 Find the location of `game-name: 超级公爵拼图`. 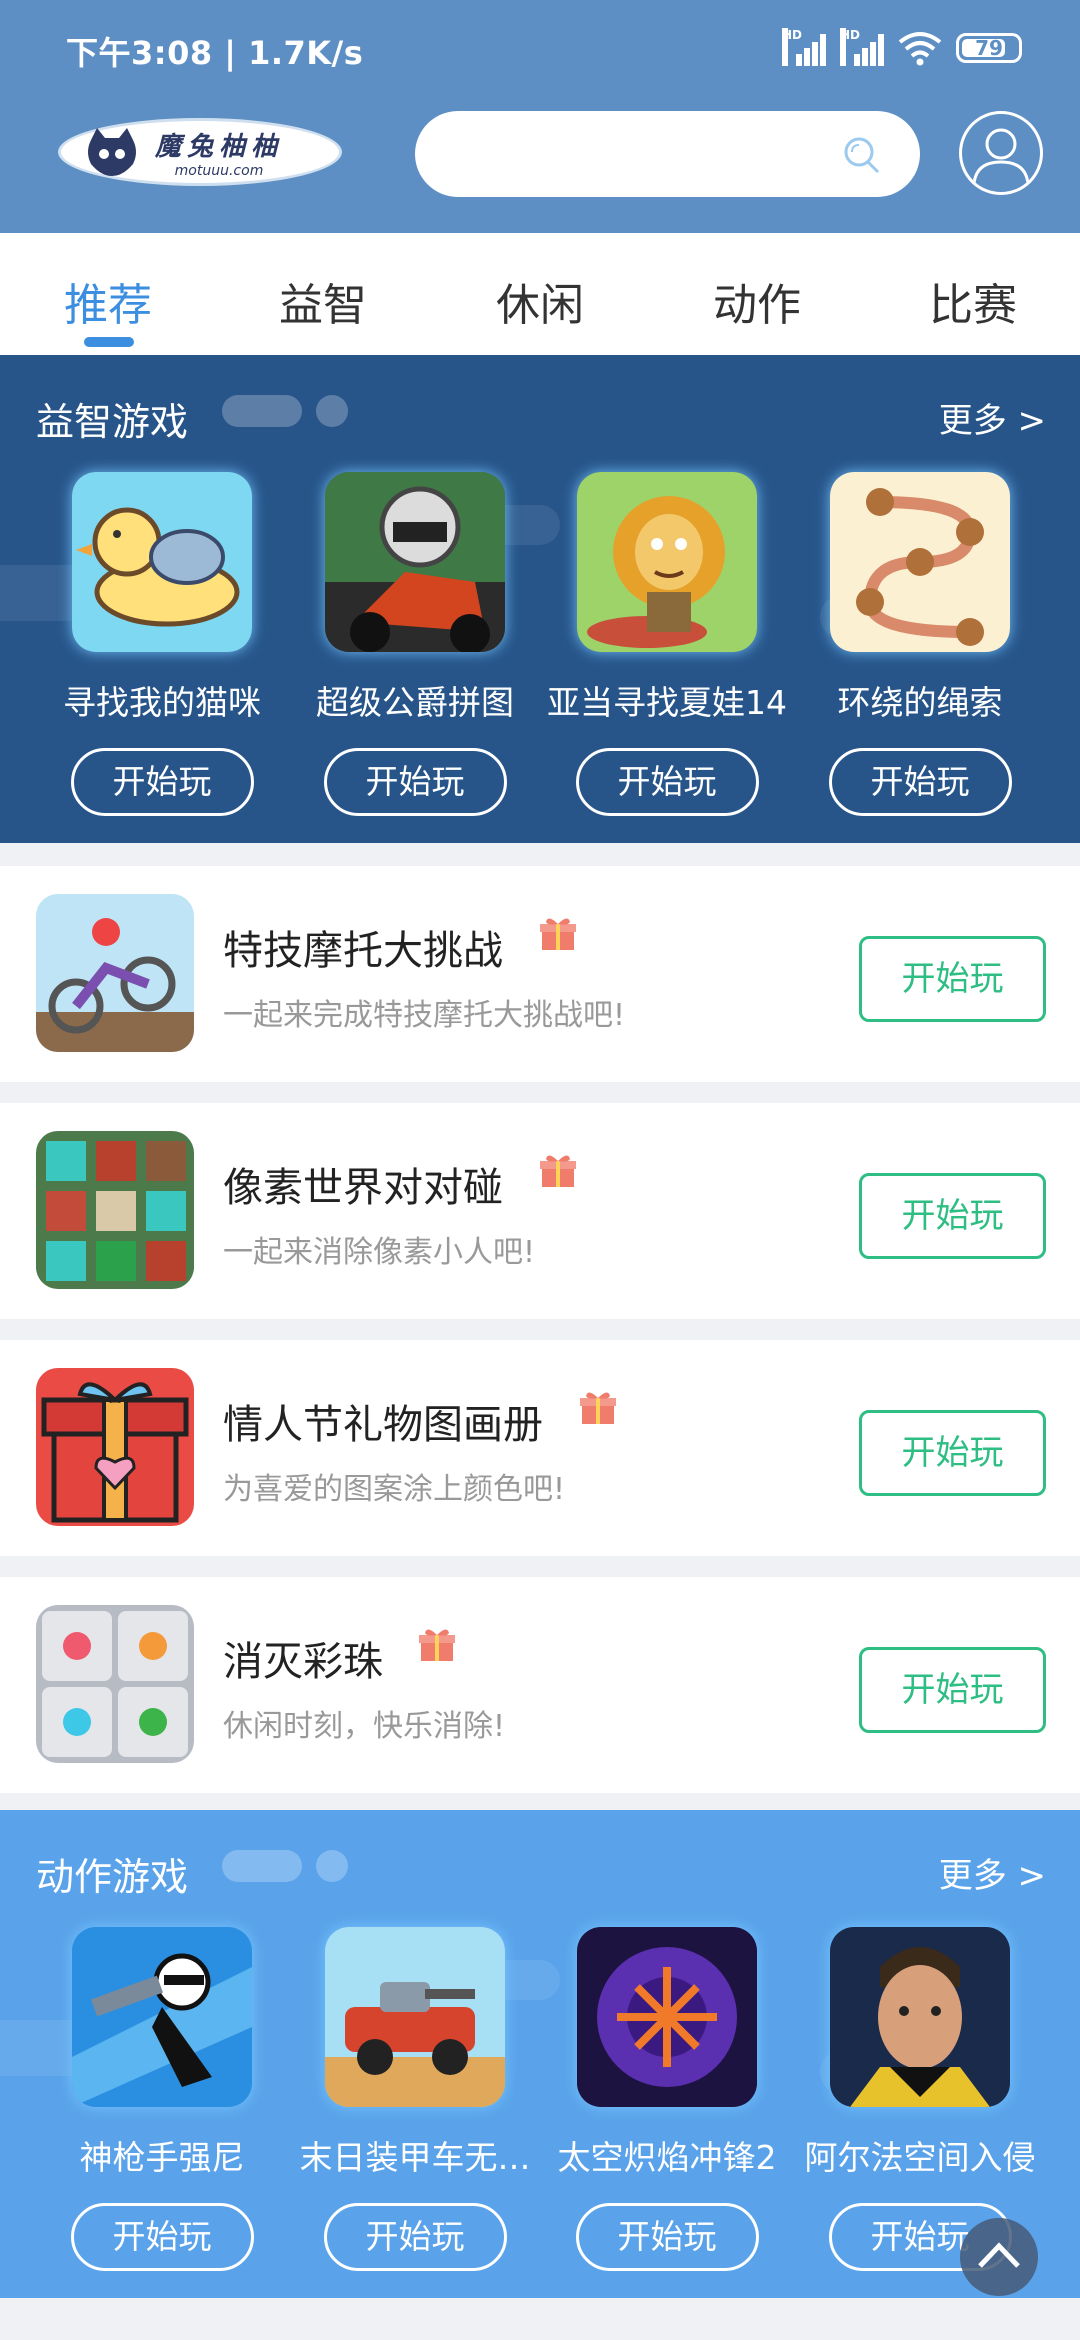

game-name: 超级公爵拼图 is located at coordinates (415, 702).